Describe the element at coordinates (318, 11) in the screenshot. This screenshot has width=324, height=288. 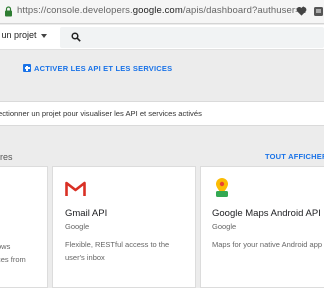
I see `extension-icon` at that location.